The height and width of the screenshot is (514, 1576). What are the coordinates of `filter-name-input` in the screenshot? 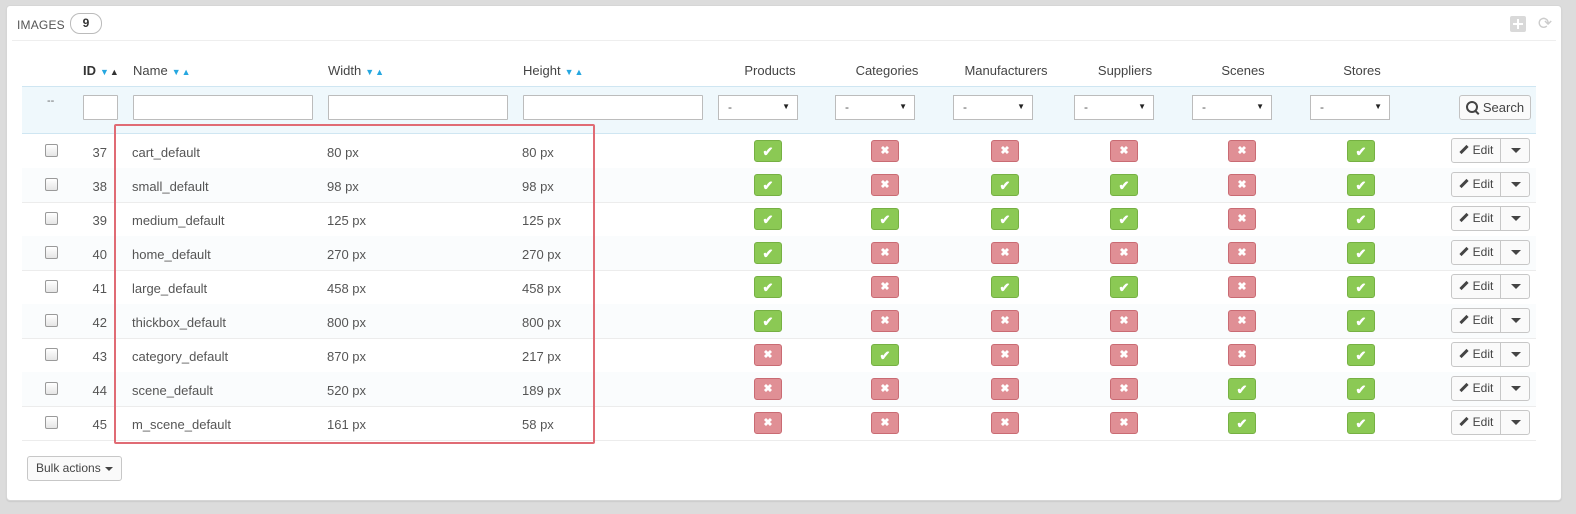 It's located at (223, 107).